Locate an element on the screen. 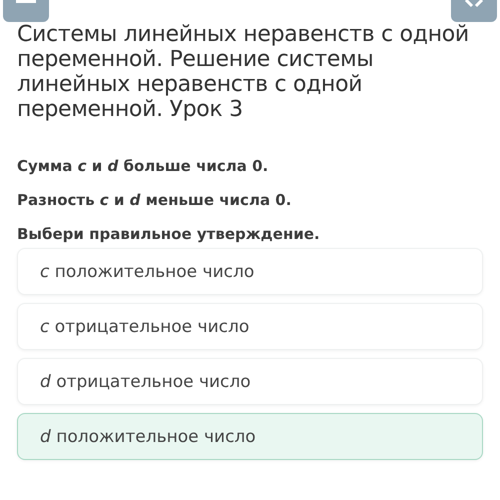 Image resolution: width=500 pixels, height=500 pixels. answer-option: c отрицательное число is located at coordinates (250, 326).